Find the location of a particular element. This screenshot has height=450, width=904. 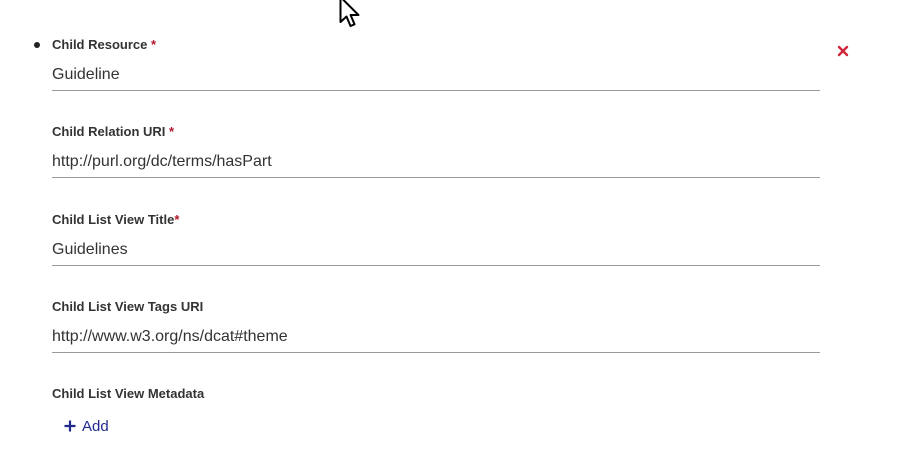

close-icon is located at coordinates (843, 51).